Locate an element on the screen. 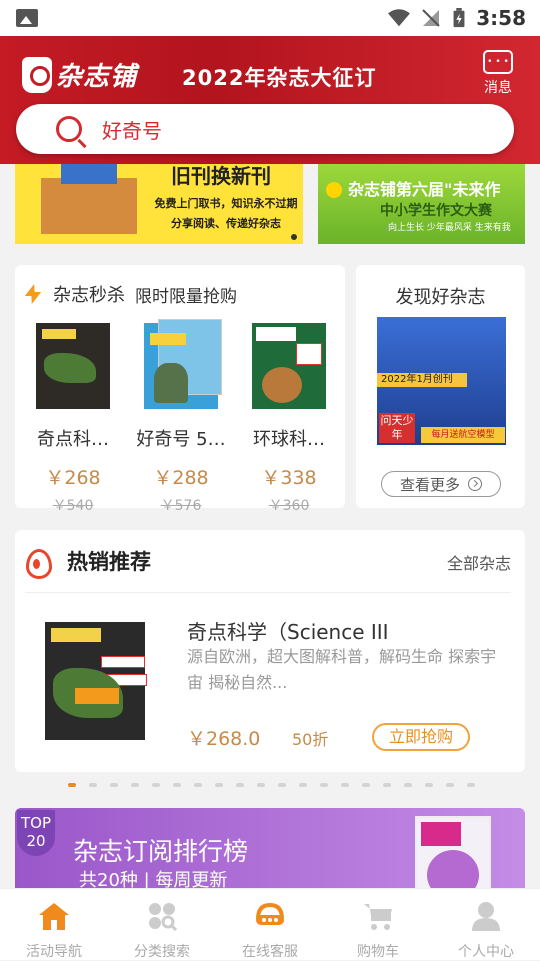 This screenshot has height=961, width=540. banner-title: 旧刊换新刊 is located at coordinates (221, 176).